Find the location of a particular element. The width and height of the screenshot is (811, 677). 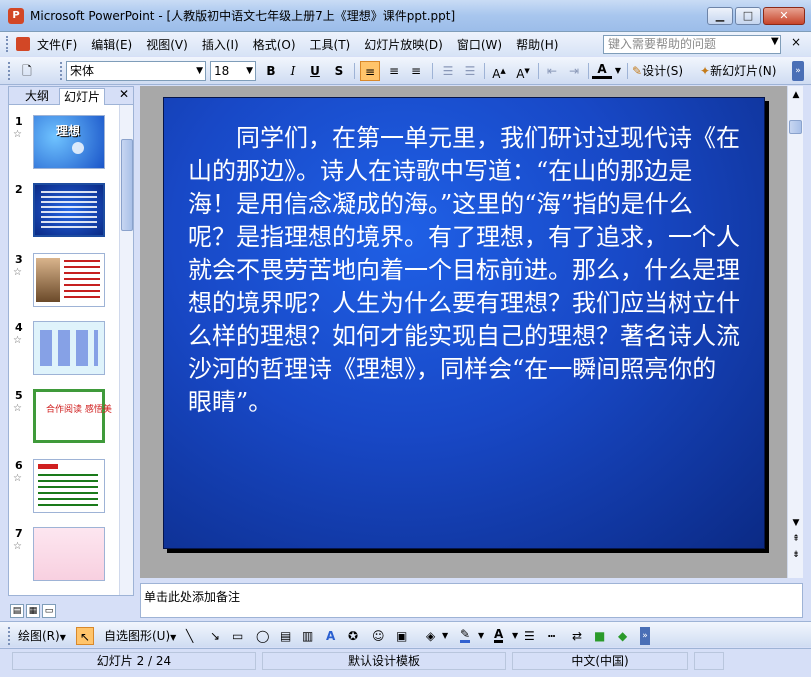

dash-style-icon: ┅ is located at coordinates (551, 636).